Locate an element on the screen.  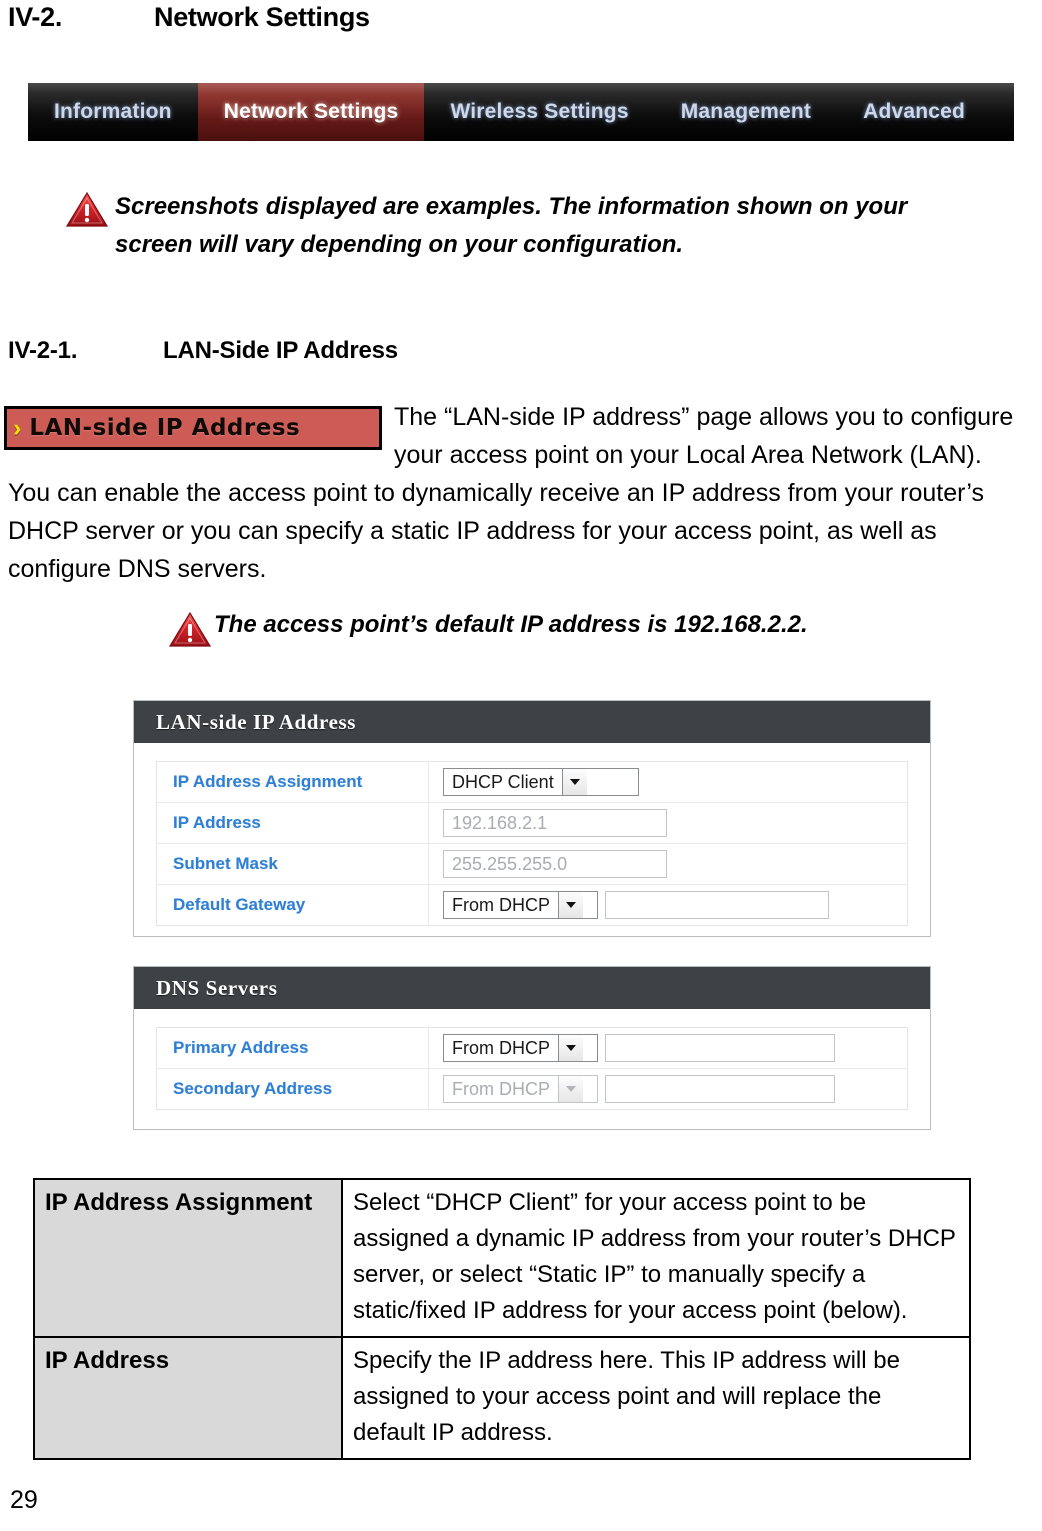
section-number: IV-2. is located at coordinates (35, 17).